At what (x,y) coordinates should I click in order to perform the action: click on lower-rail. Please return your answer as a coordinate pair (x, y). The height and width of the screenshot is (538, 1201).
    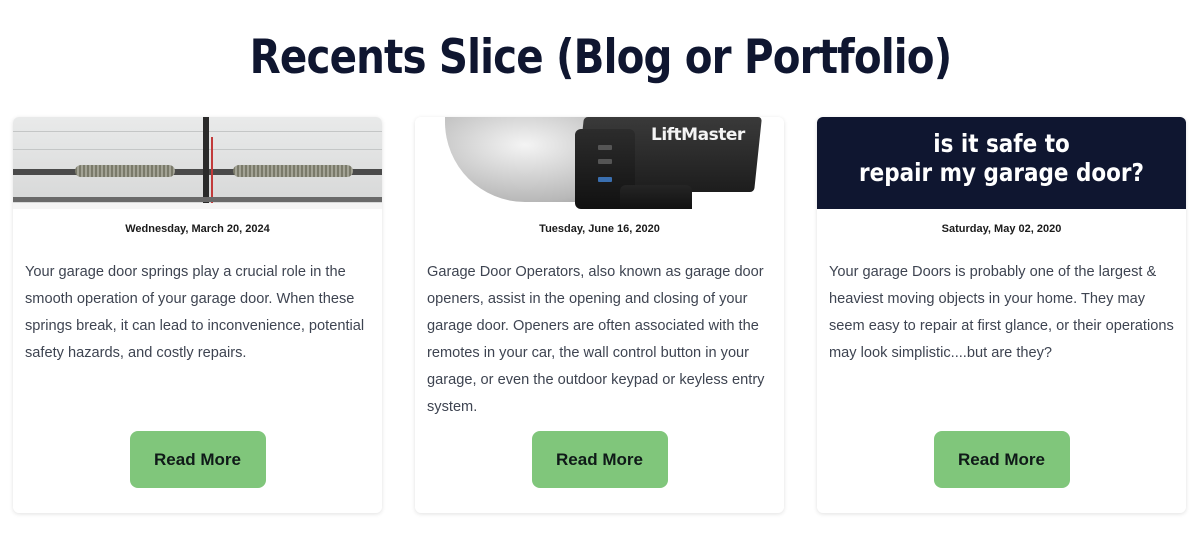
    Looking at the image, I should click on (197, 199).